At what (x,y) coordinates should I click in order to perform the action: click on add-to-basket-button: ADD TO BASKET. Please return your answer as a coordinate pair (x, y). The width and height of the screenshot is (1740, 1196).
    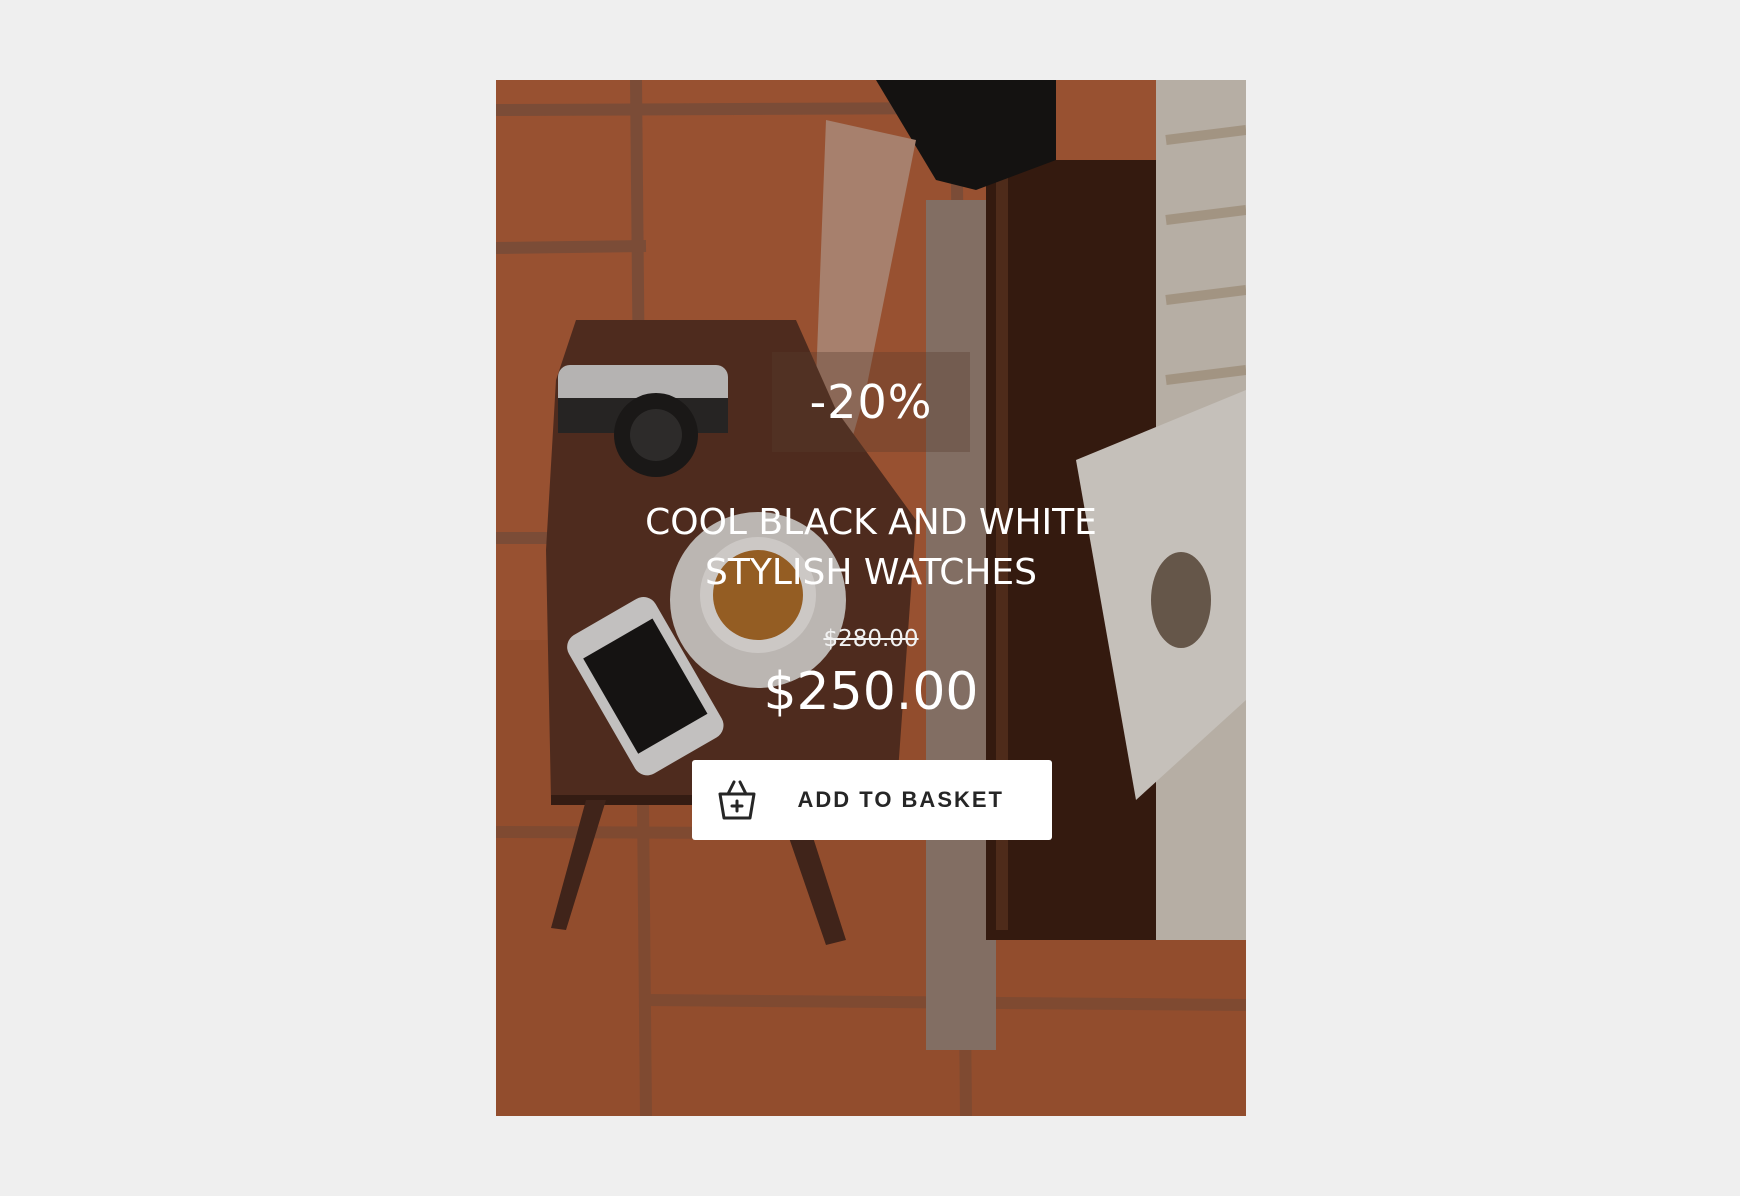
    Looking at the image, I should click on (872, 800).